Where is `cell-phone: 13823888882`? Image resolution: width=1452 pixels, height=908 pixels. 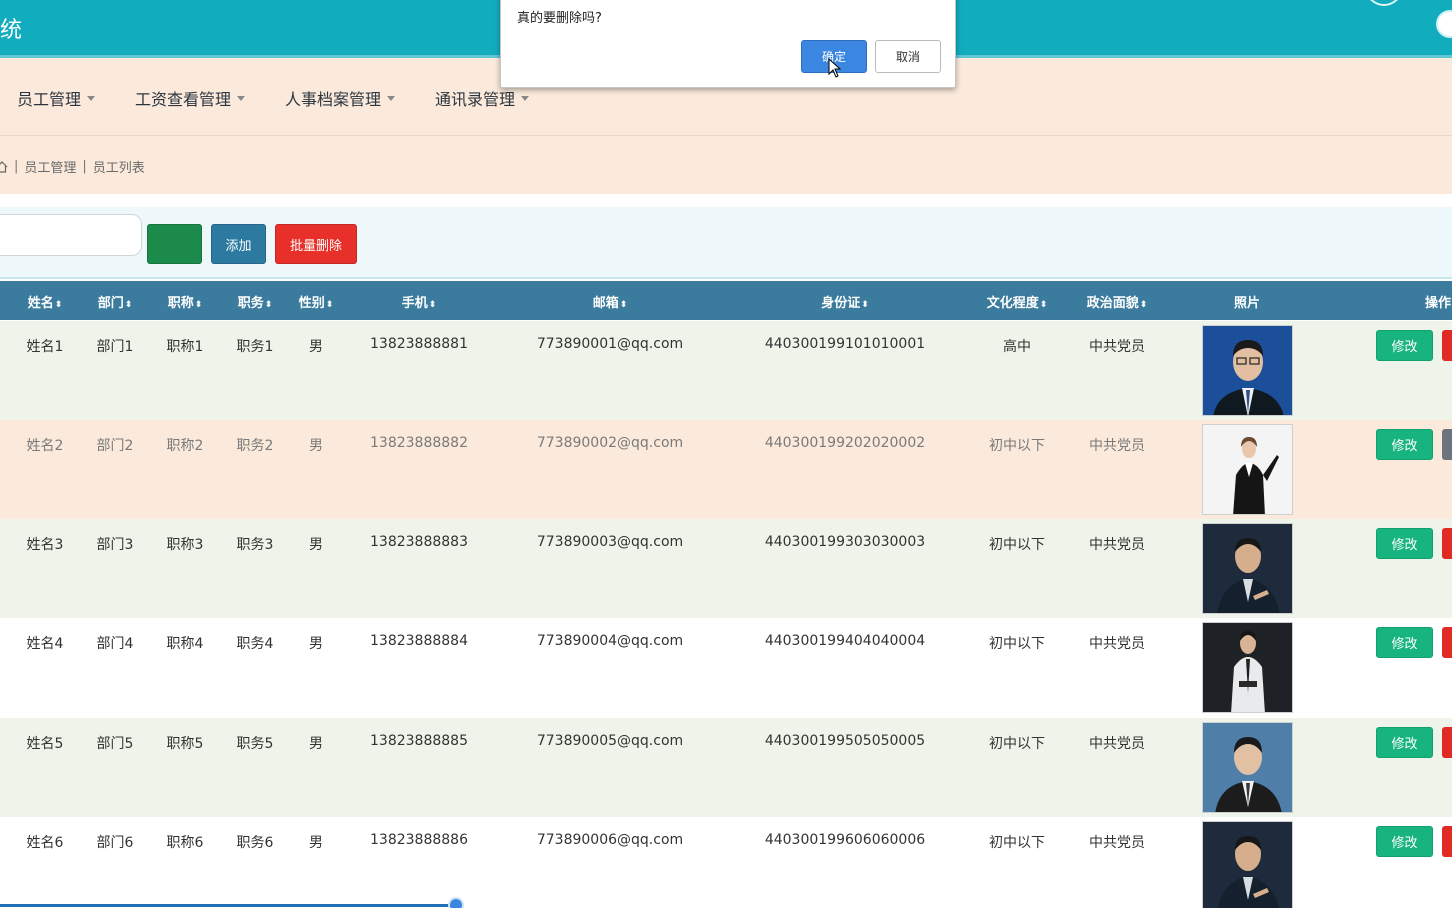
cell-phone: 13823888882 is located at coordinates (419, 443).